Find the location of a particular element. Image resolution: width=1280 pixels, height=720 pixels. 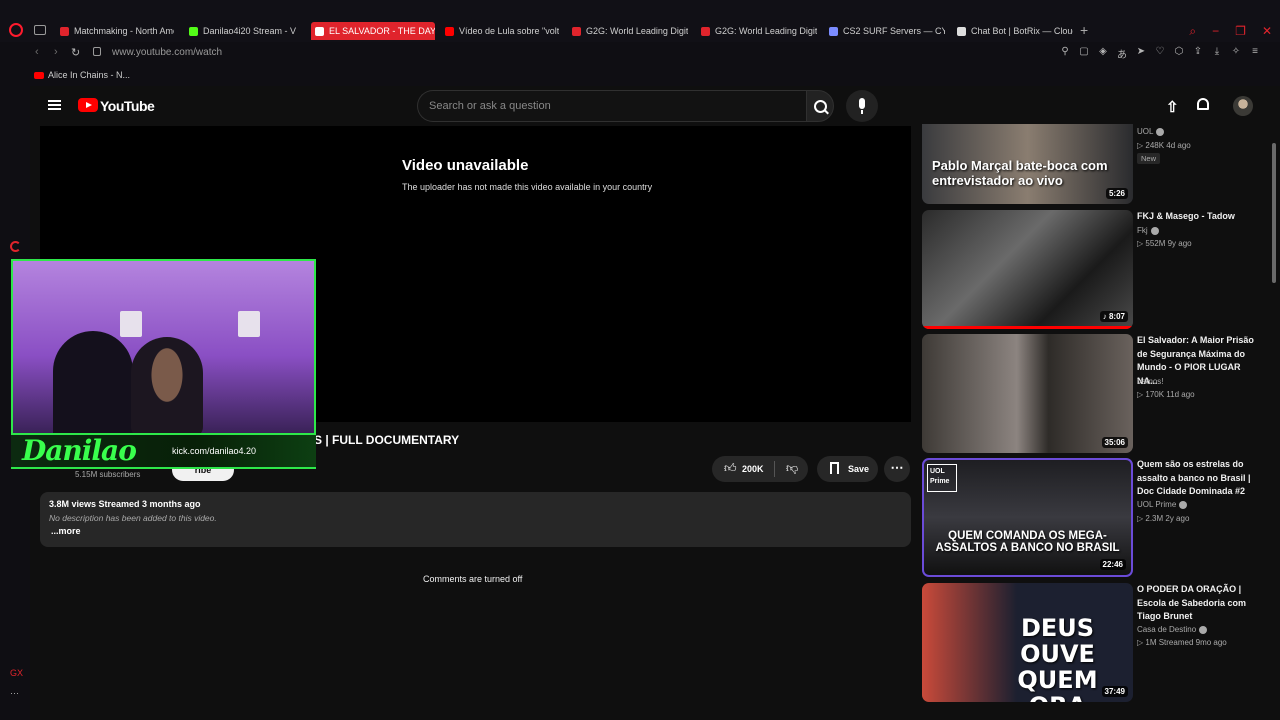

duration-badge: ♪ 8:07 is located at coordinates (1113, 316).